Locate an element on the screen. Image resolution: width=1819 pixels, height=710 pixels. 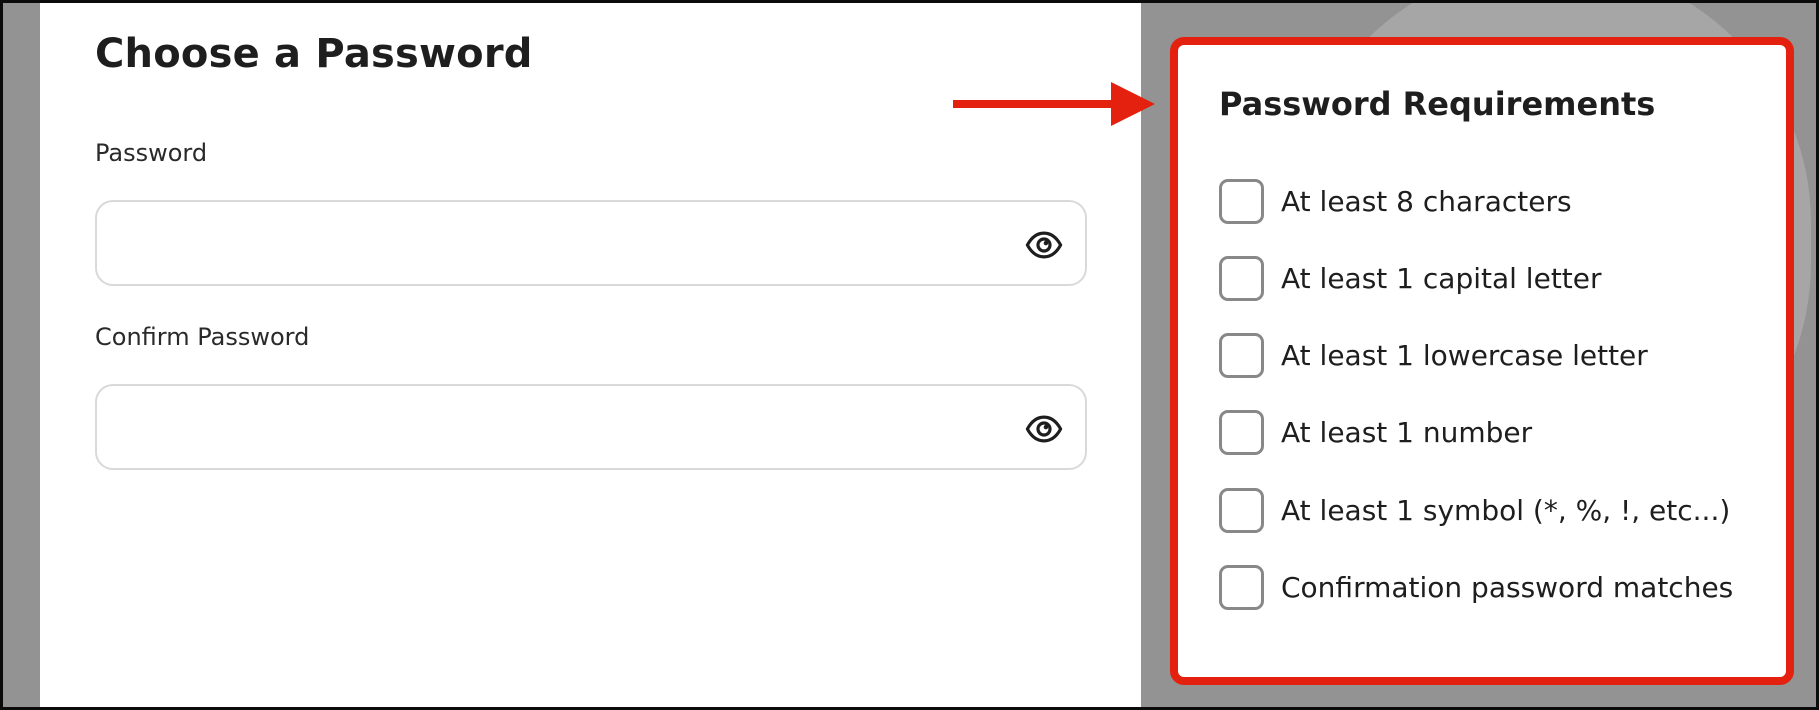
arrow-right-icon is located at coordinates (1054, 104).